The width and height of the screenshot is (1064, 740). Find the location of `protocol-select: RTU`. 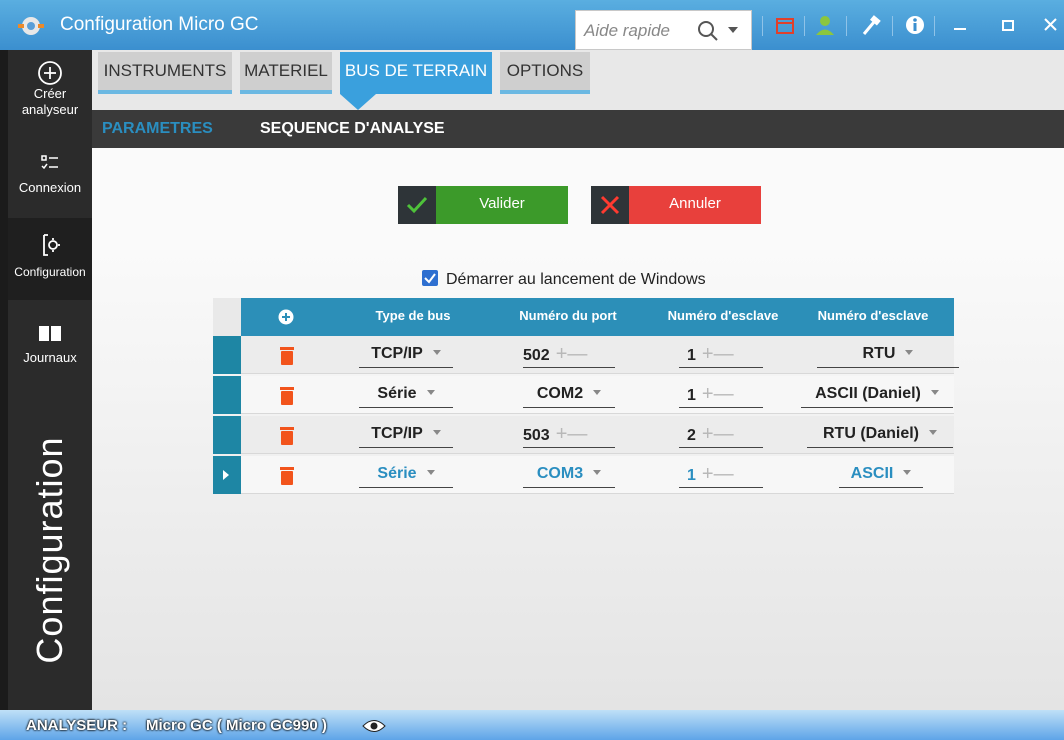

protocol-select: RTU is located at coordinates (888, 356).